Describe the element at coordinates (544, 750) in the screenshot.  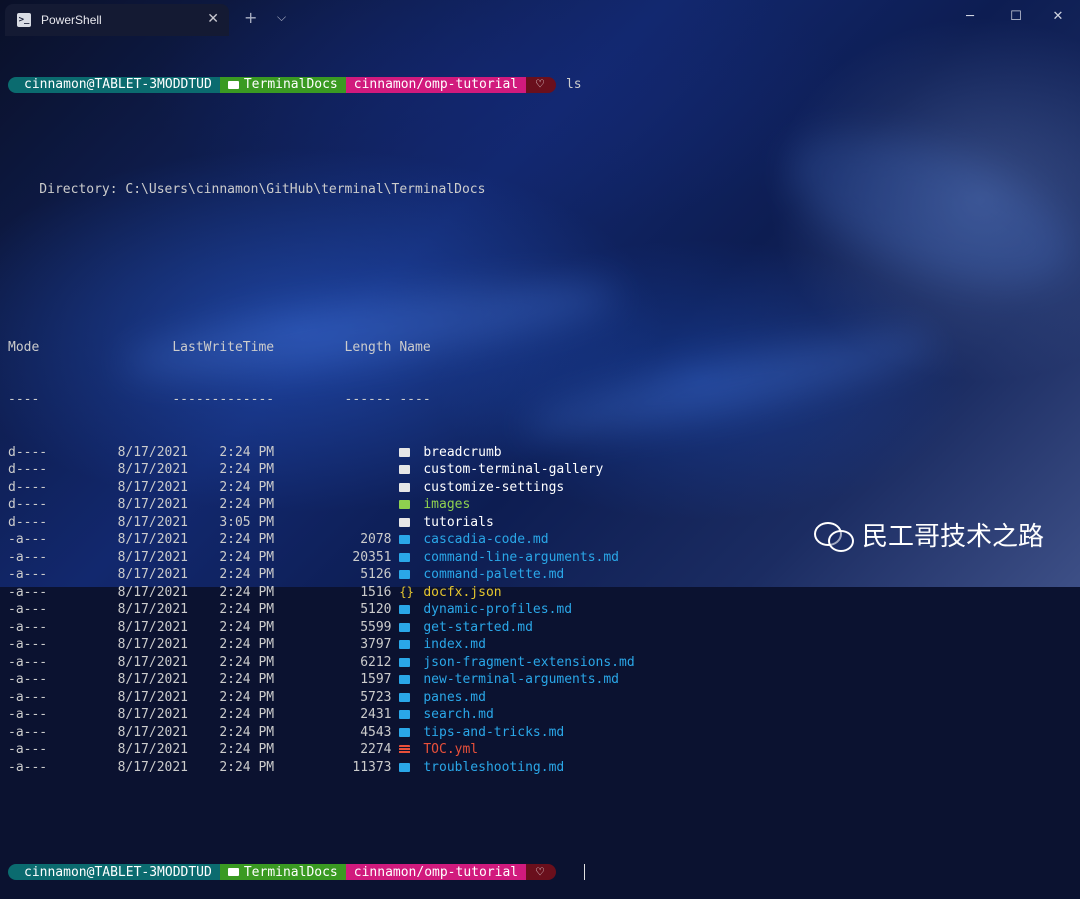
I see `file-row: -a--- 8/17/2021 2:24 PM 2274 TOC.yml` at that location.